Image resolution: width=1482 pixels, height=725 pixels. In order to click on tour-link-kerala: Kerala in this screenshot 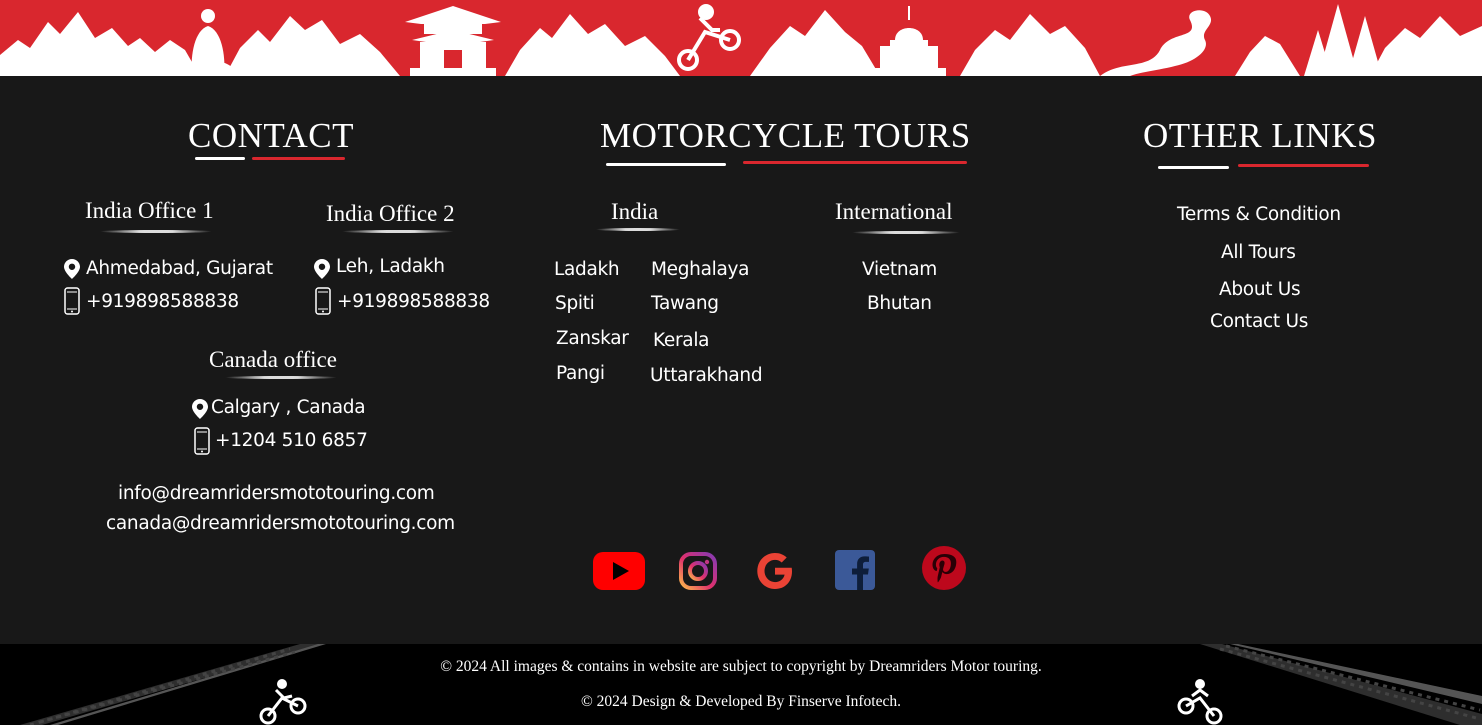, I will do `click(681, 340)`.